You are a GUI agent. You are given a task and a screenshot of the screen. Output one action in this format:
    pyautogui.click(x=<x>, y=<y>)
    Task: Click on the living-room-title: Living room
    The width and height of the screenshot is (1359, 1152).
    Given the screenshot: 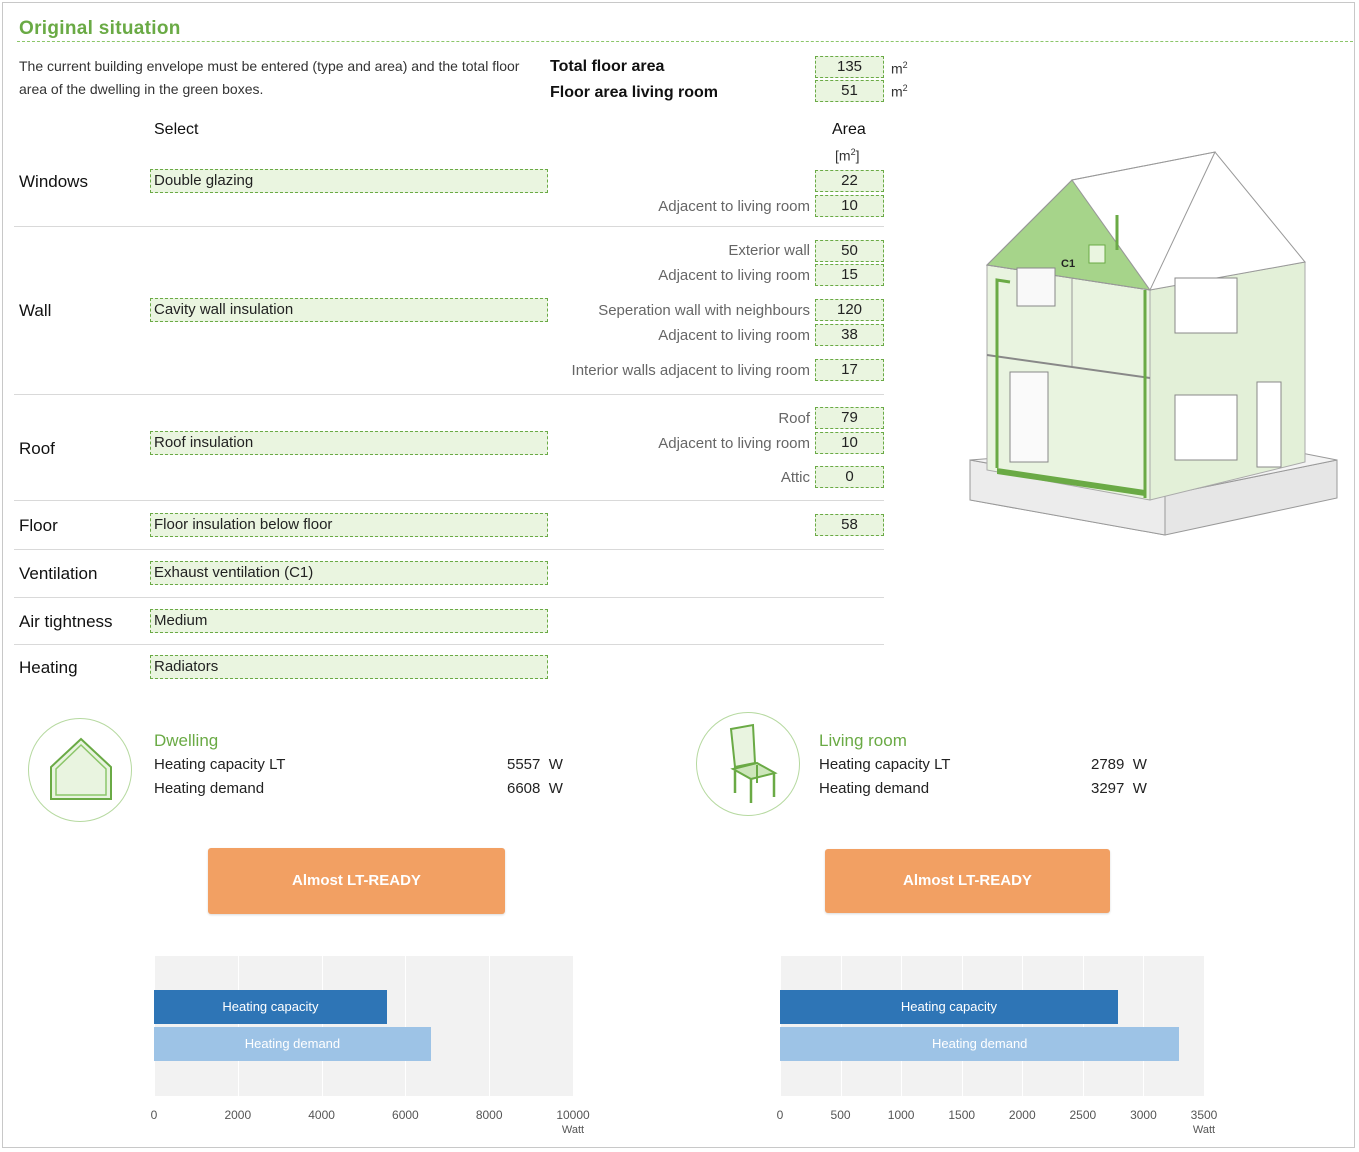 What is the action you would take?
    pyautogui.click(x=863, y=740)
    